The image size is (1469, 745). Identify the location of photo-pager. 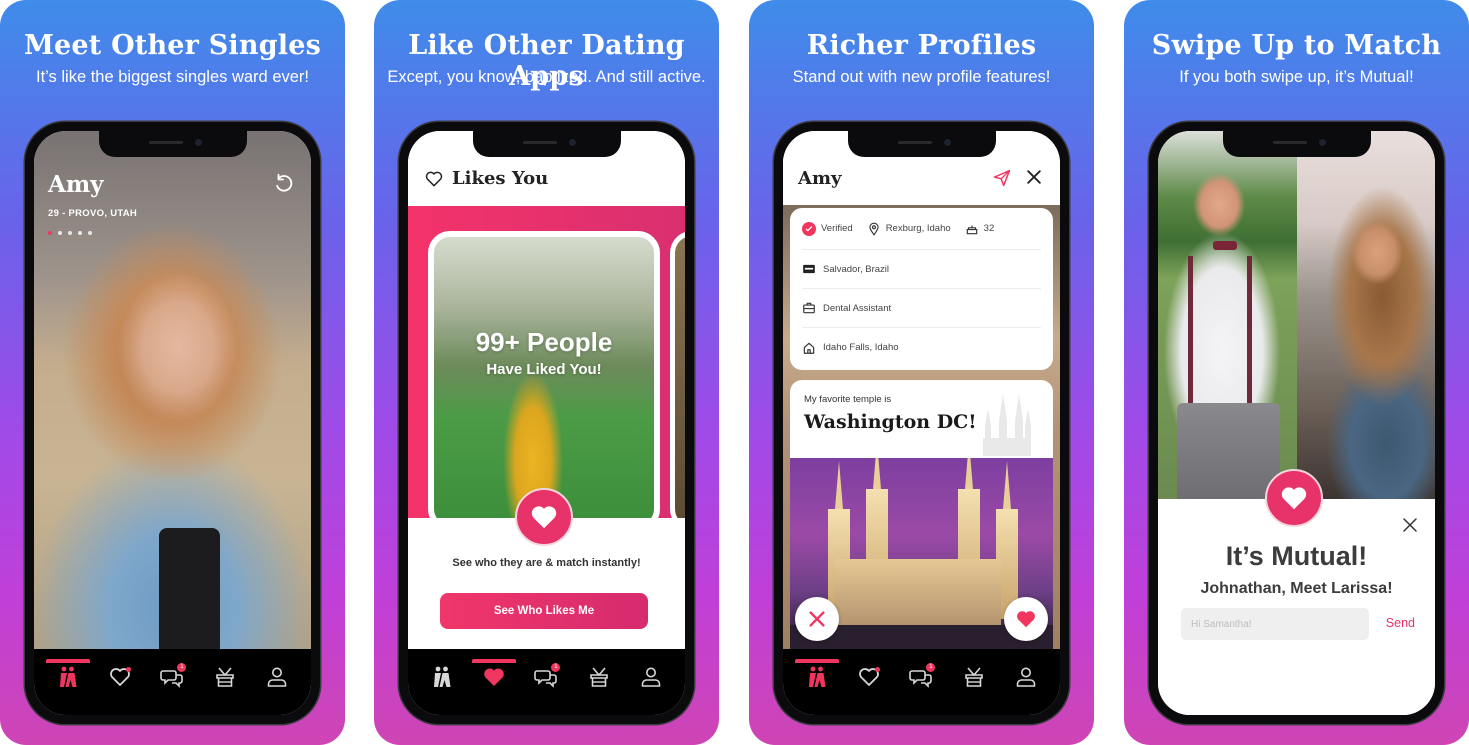
(70, 233).